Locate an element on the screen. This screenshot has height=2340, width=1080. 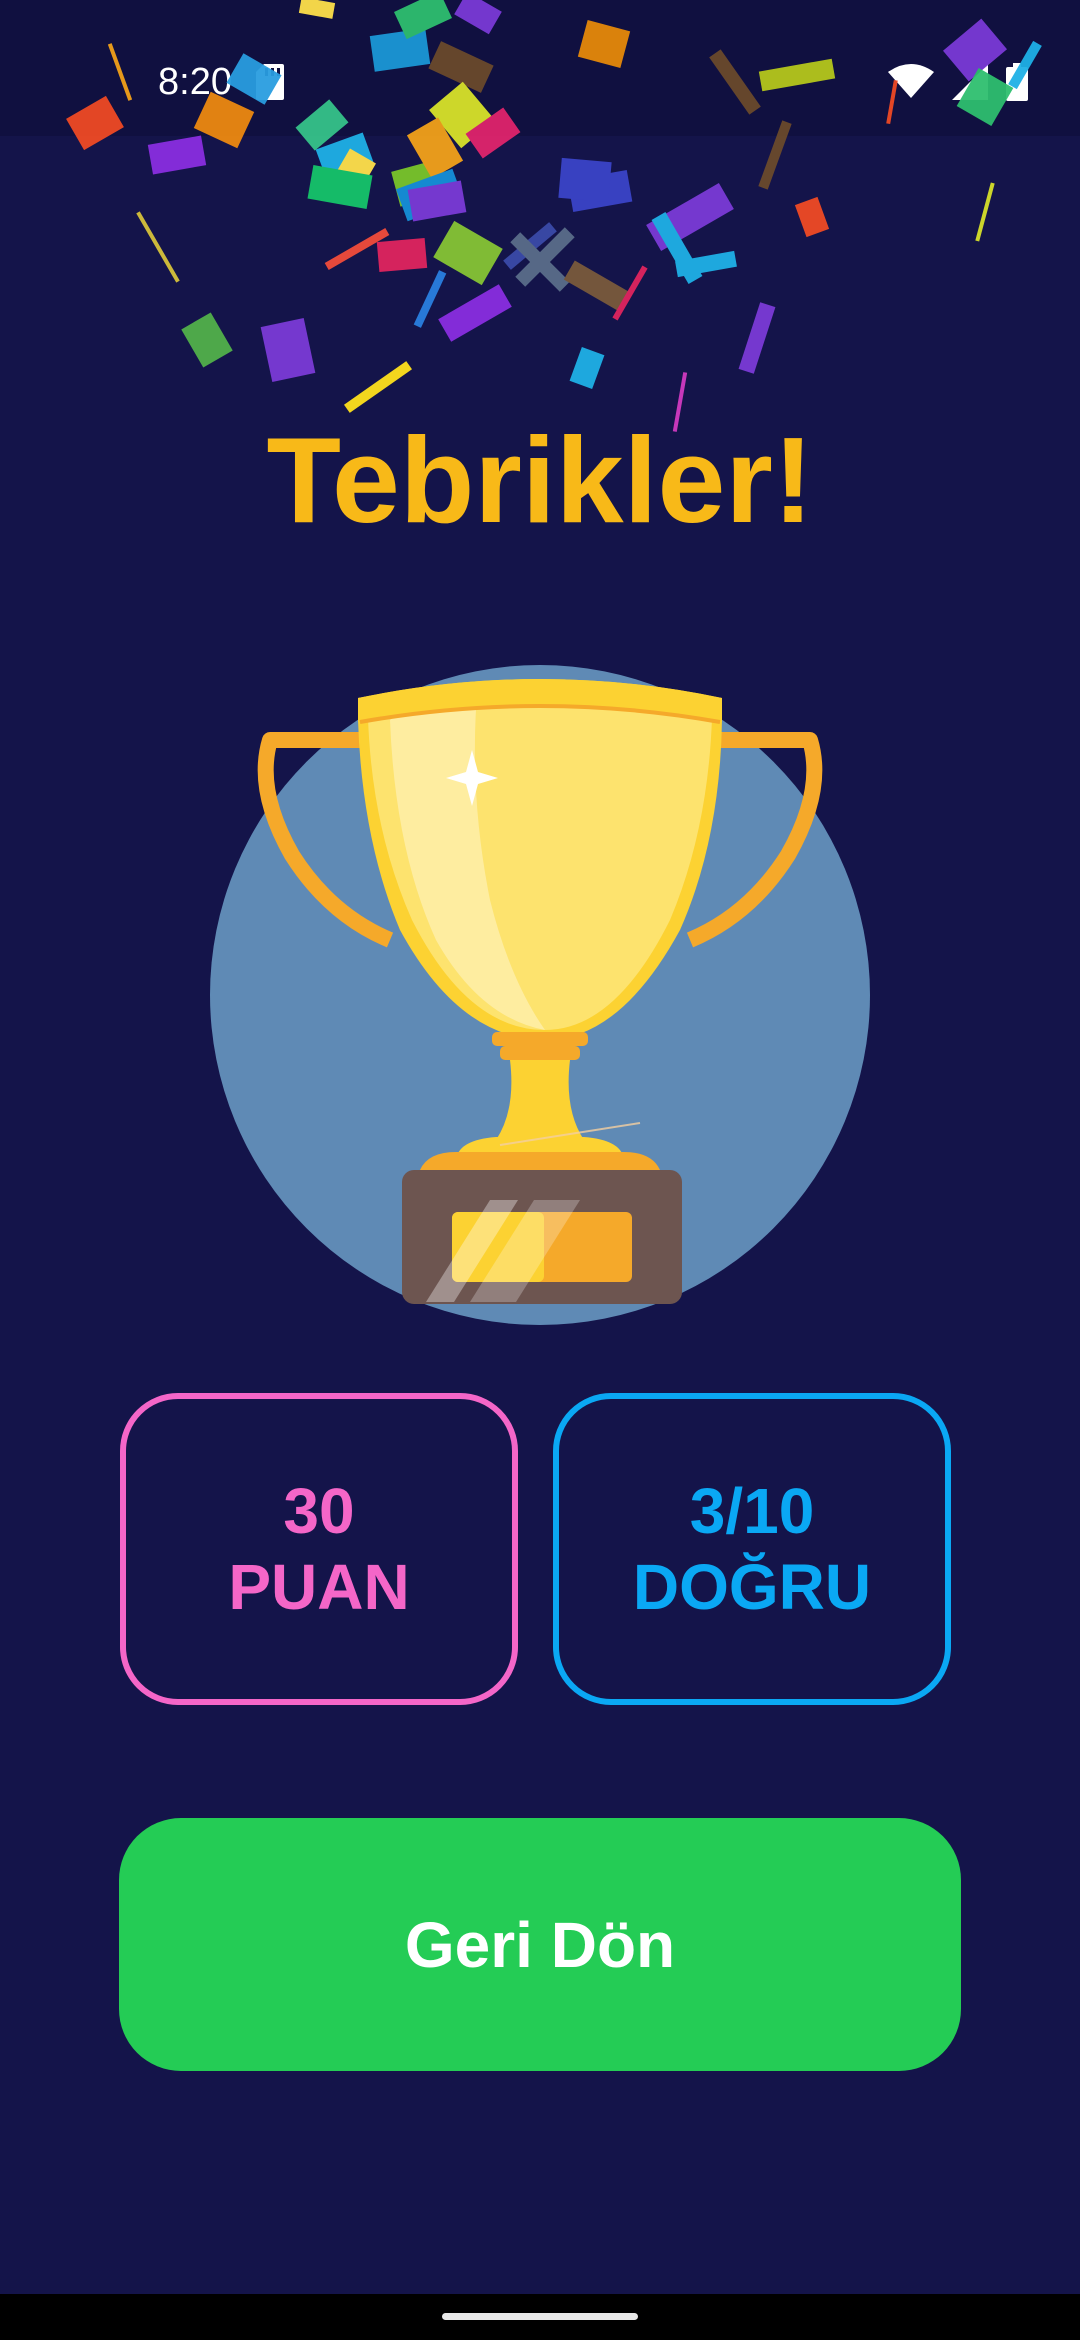
status-icons is located at coordinates (958, 82).